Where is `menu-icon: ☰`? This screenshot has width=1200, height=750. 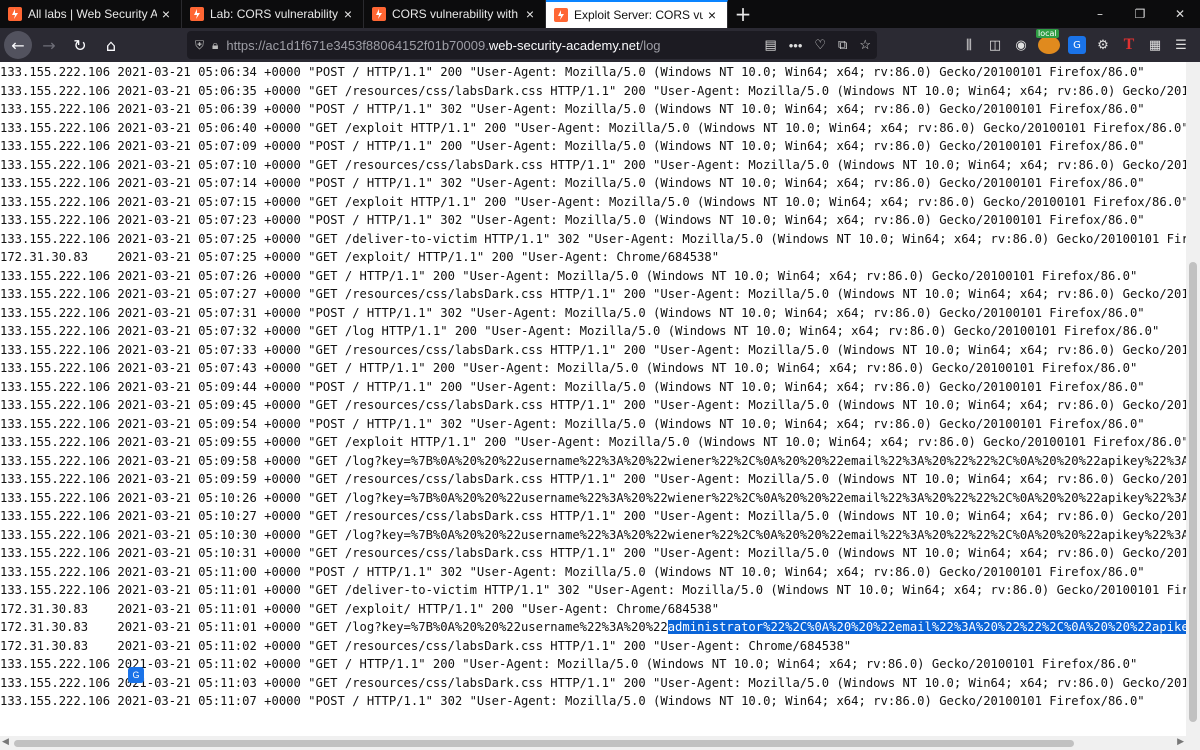
menu-icon: ☰ is located at coordinates (1181, 45).